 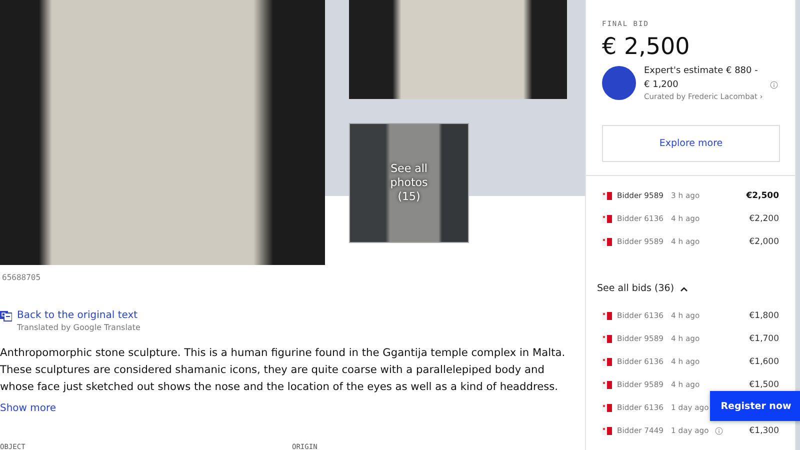 What do you see at coordinates (283, 370) in the screenshot?
I see `description-text: Anthropomorphic stone sculpture. This is a human figurine found in the Ggantija temple complex in Malta. These sculptures are considered shamanic icons, they are quite coarse with a parallelepiped body and whose face just sketched out shows the nose and the location of the eyes as well as a kind of headdress.` at bounding box center [283, 370].